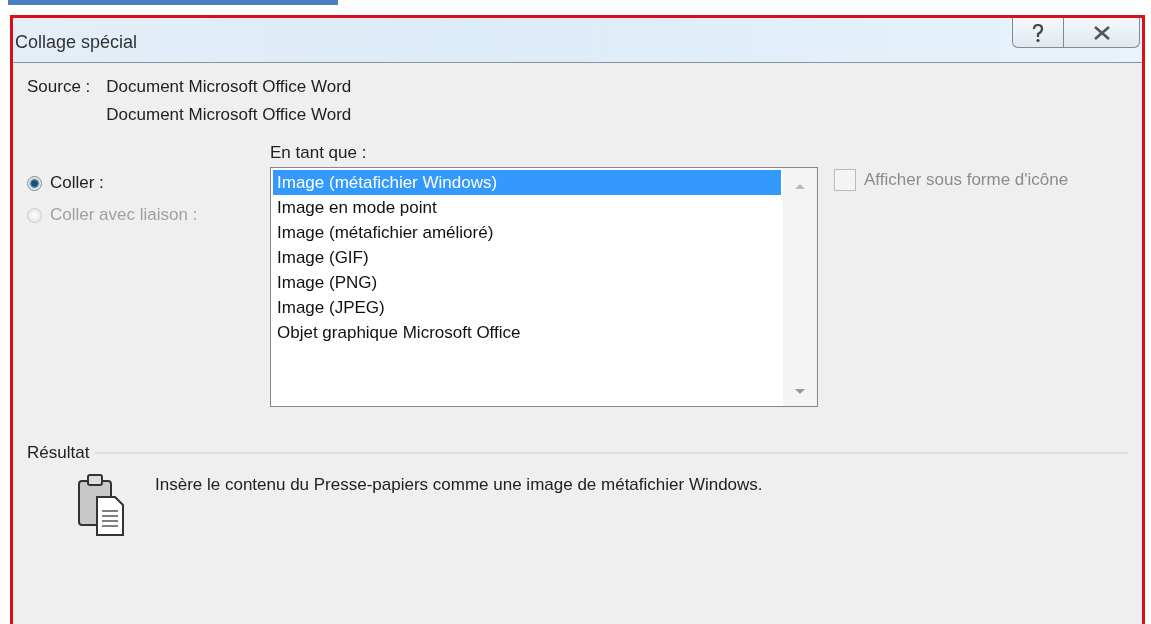 The image size is (1151, 624). What do you see at coordinates (527, 282) in the screenshot?
I see `list-item: Image (PNG)` at bounding box center [527, 282].